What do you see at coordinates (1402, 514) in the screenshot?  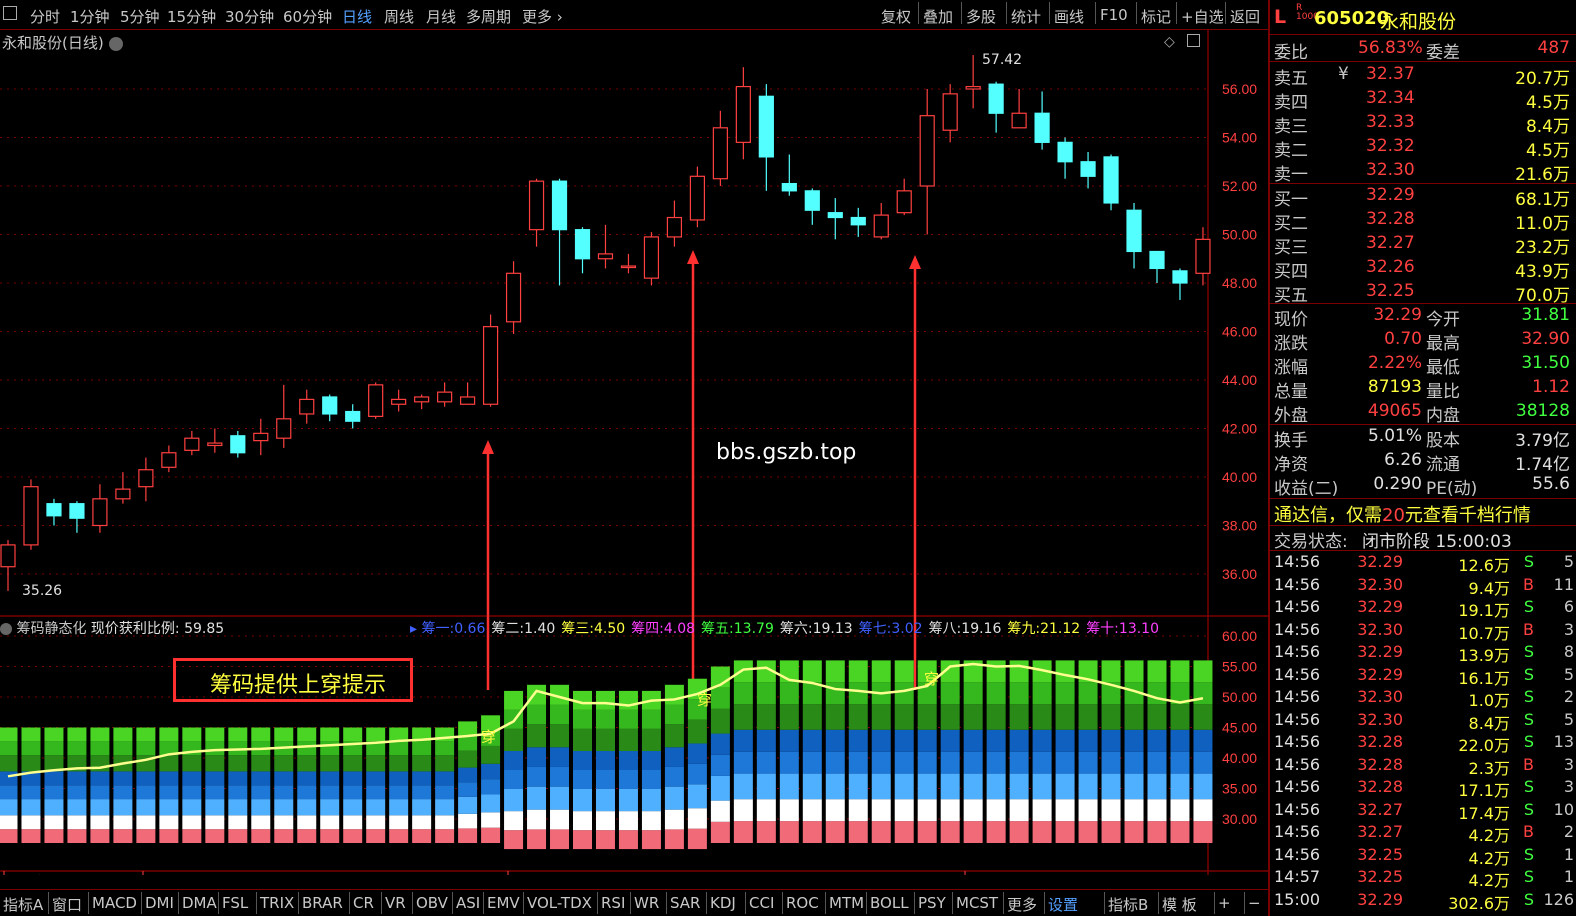 I see `promo-link: 通达信，仅需20元查看千档行情` at bounding box center [1402, 514].